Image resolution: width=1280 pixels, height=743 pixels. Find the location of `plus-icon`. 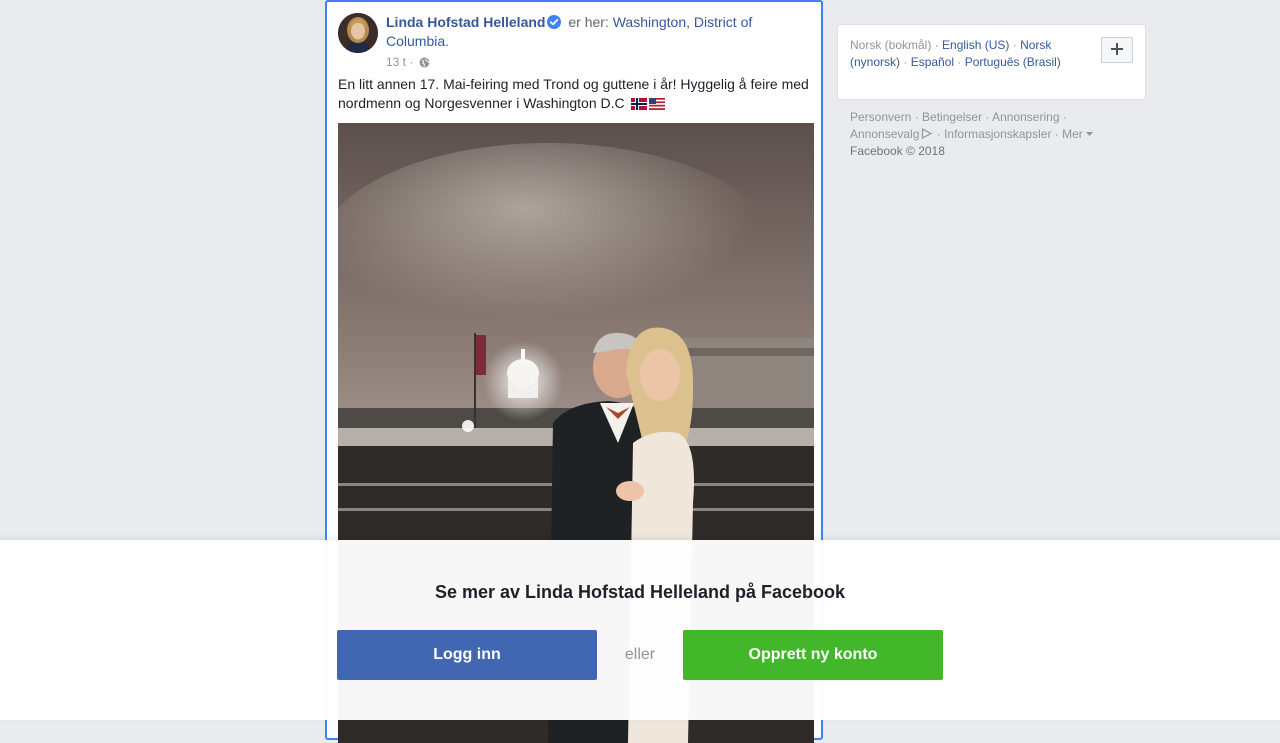

plus-icon is located at coordinates (1117, 50).